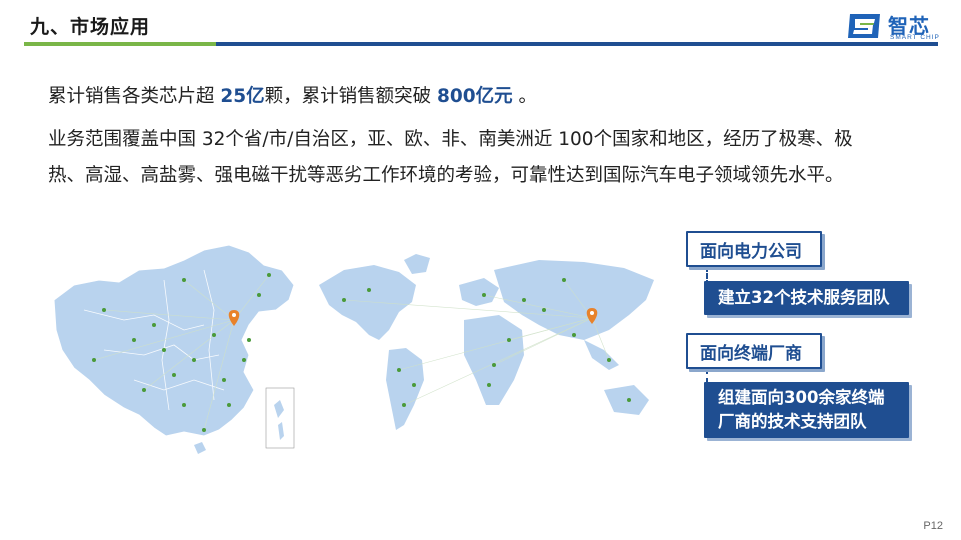  I want to click on sales-amount-highlight: 800亿元, so click(475, 96).